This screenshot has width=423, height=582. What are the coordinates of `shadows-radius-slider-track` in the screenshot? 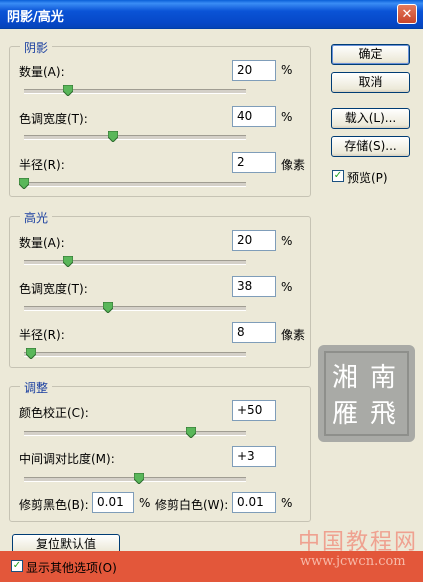 It's located at (135, 184).